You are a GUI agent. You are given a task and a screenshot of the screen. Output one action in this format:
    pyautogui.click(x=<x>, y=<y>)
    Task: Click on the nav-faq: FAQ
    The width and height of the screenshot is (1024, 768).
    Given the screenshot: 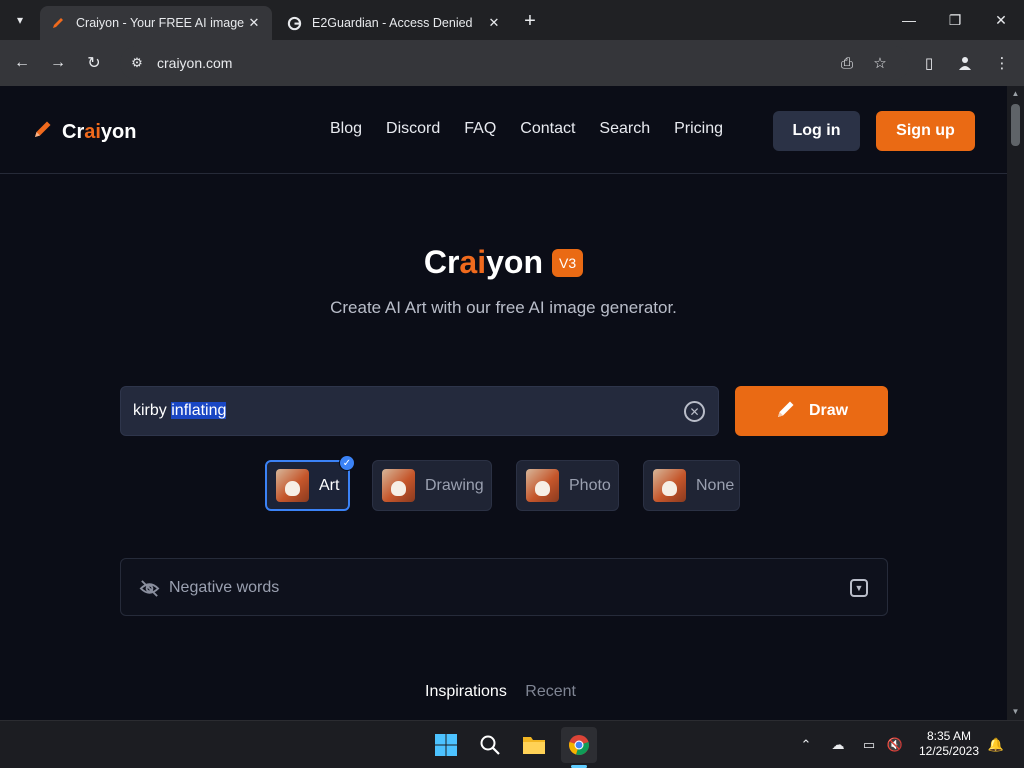 What is the action you would take?
    pyautogui.click(x=480, y=129)
    